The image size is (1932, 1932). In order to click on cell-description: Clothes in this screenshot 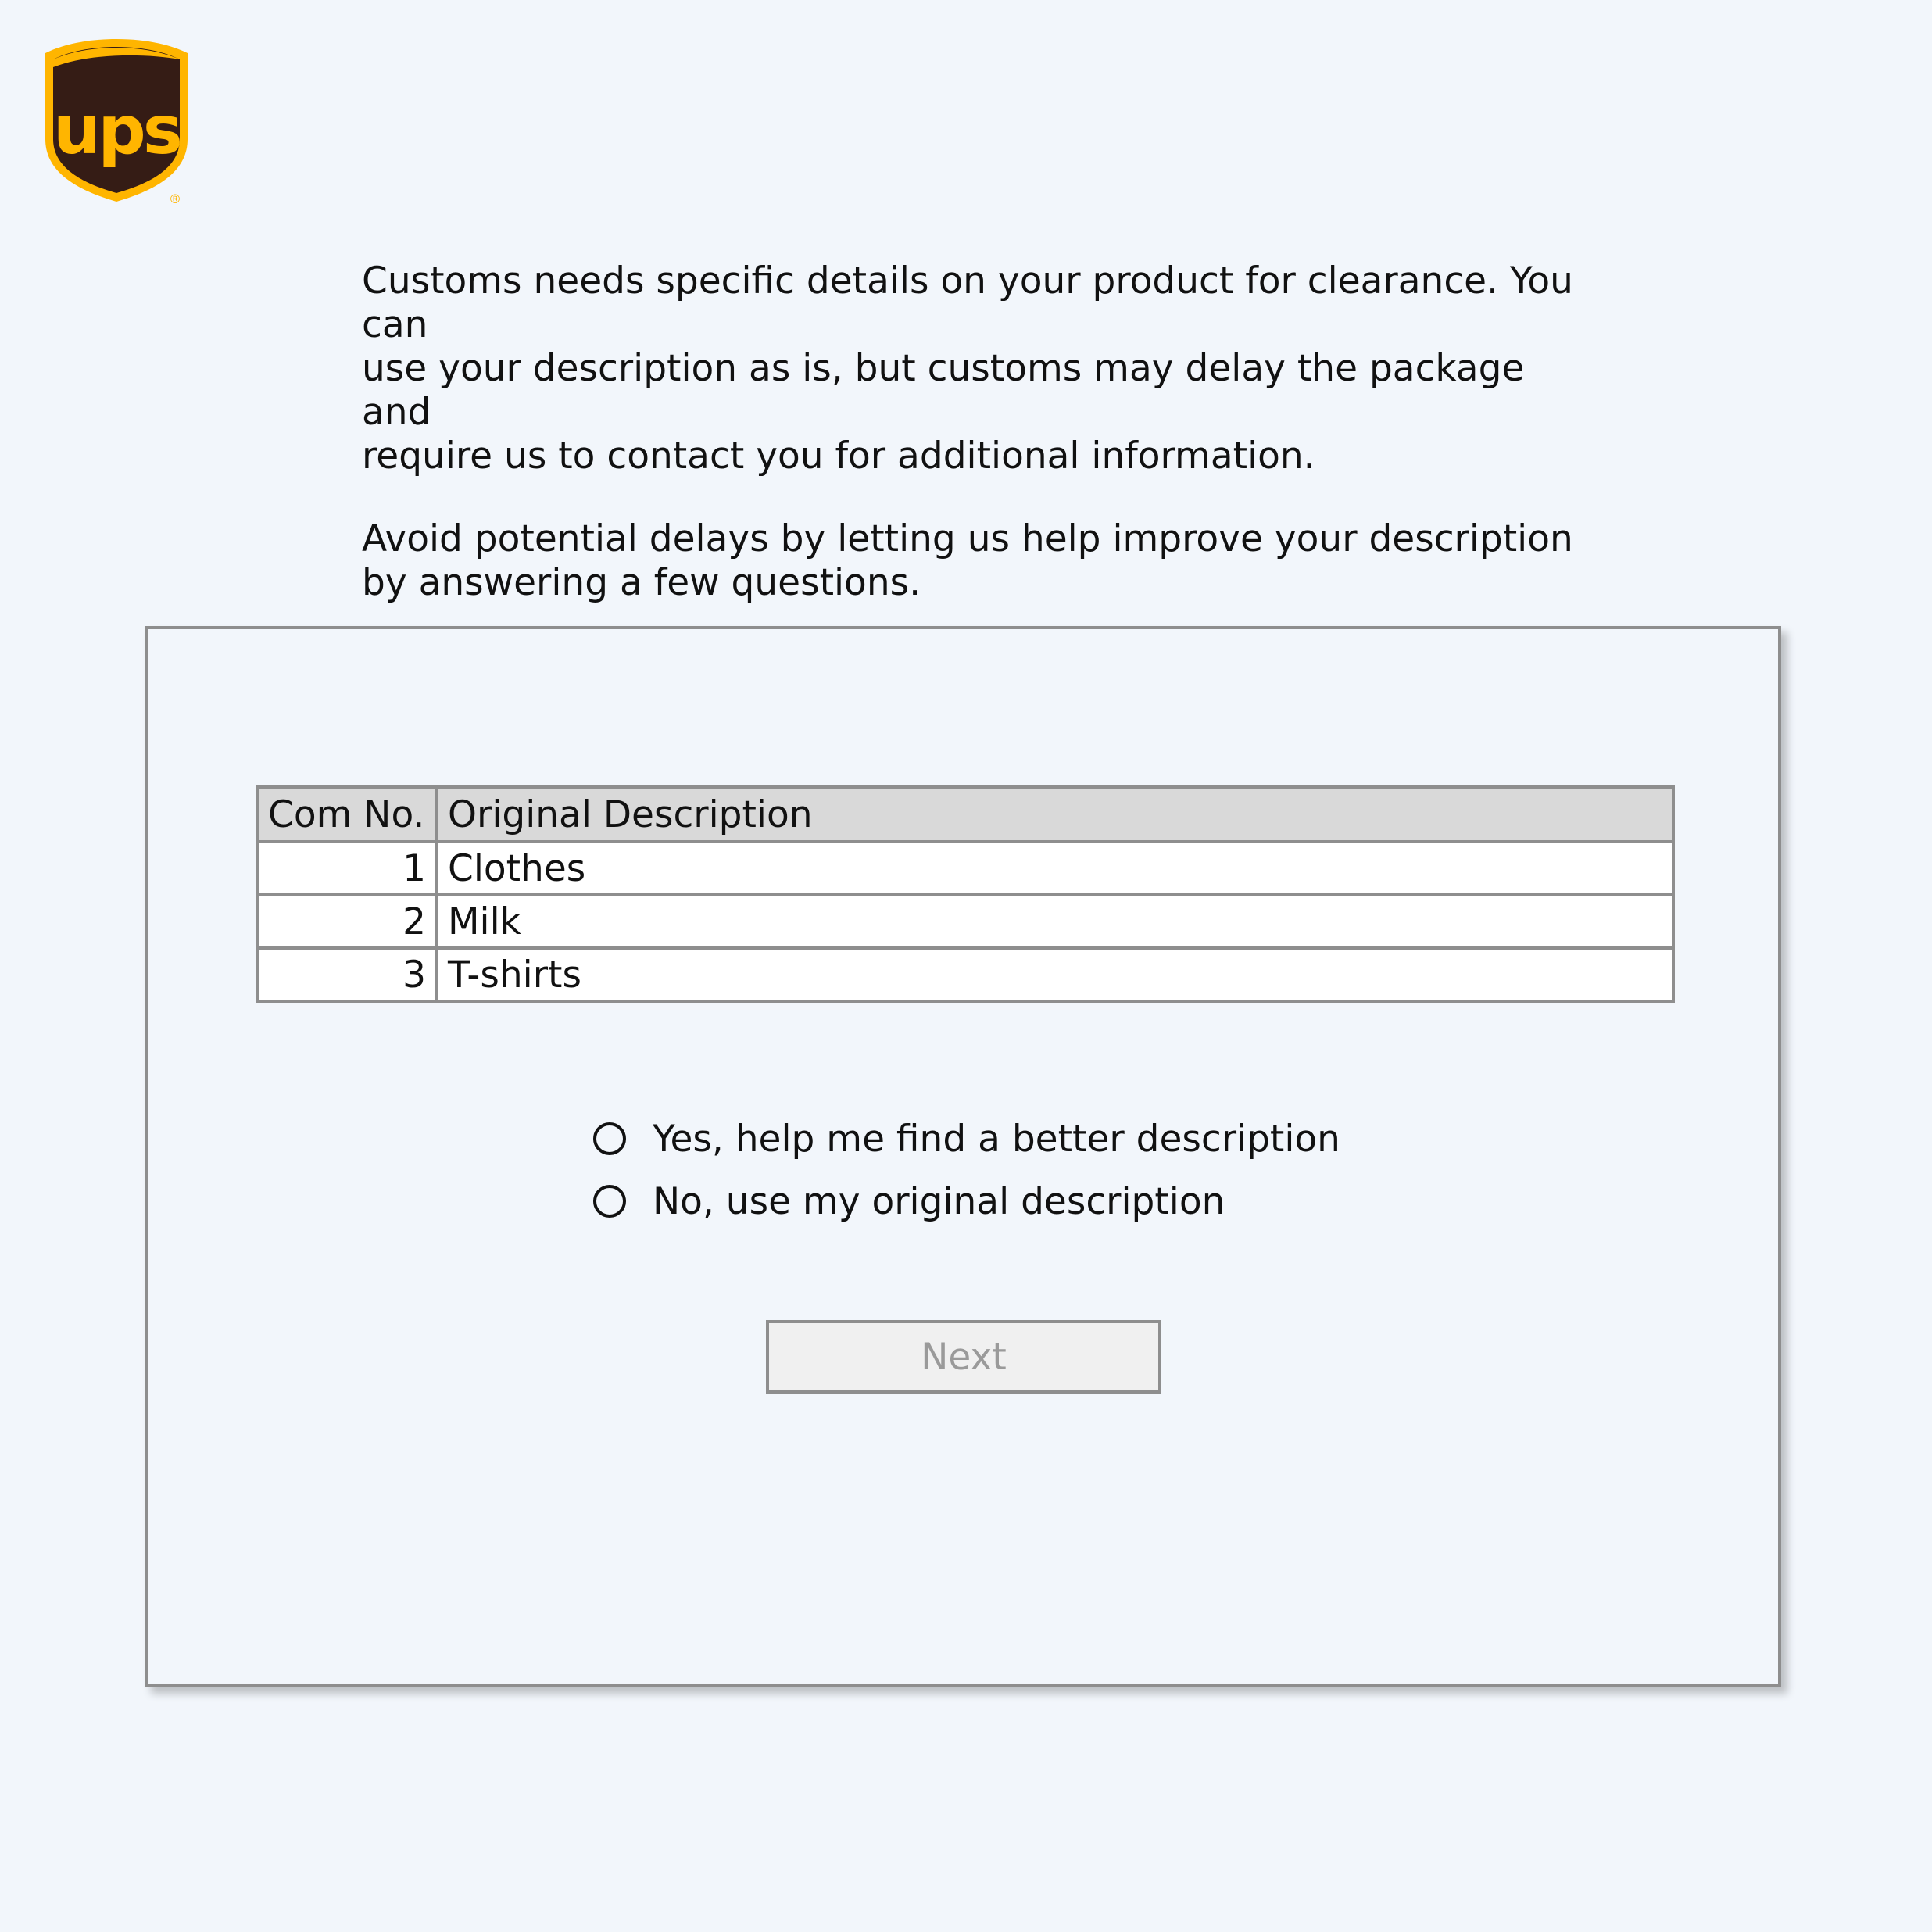, I will do `click(1055, 868)`.